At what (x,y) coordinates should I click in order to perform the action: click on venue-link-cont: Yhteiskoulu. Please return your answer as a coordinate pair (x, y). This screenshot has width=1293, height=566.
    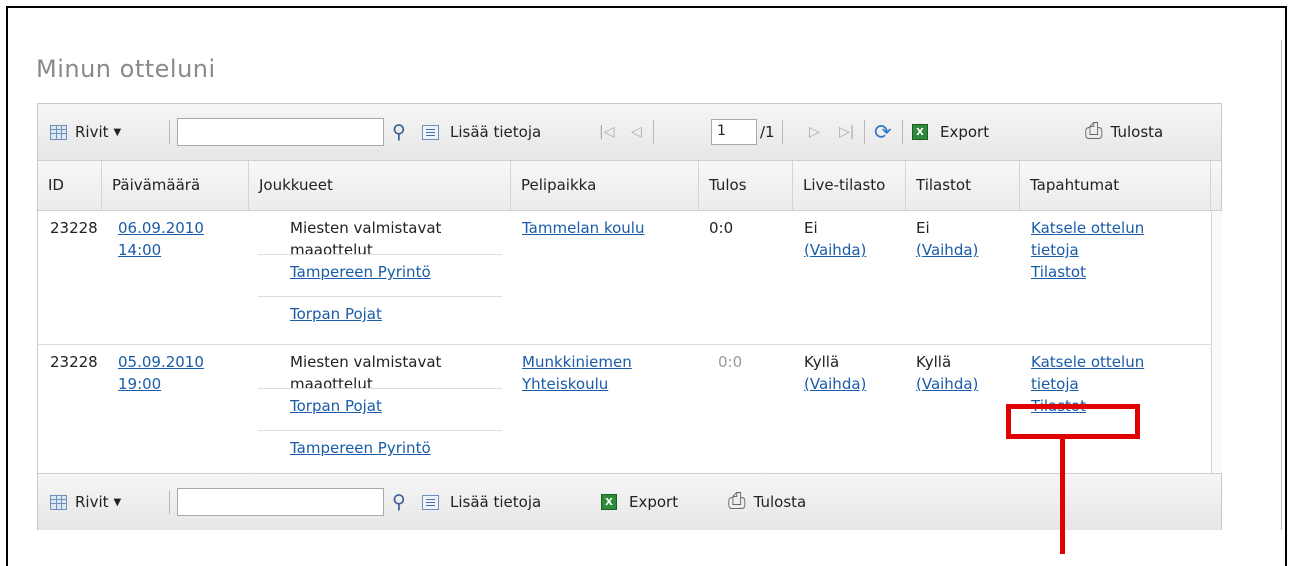
    Looking at the image, I should click on (577, 384).